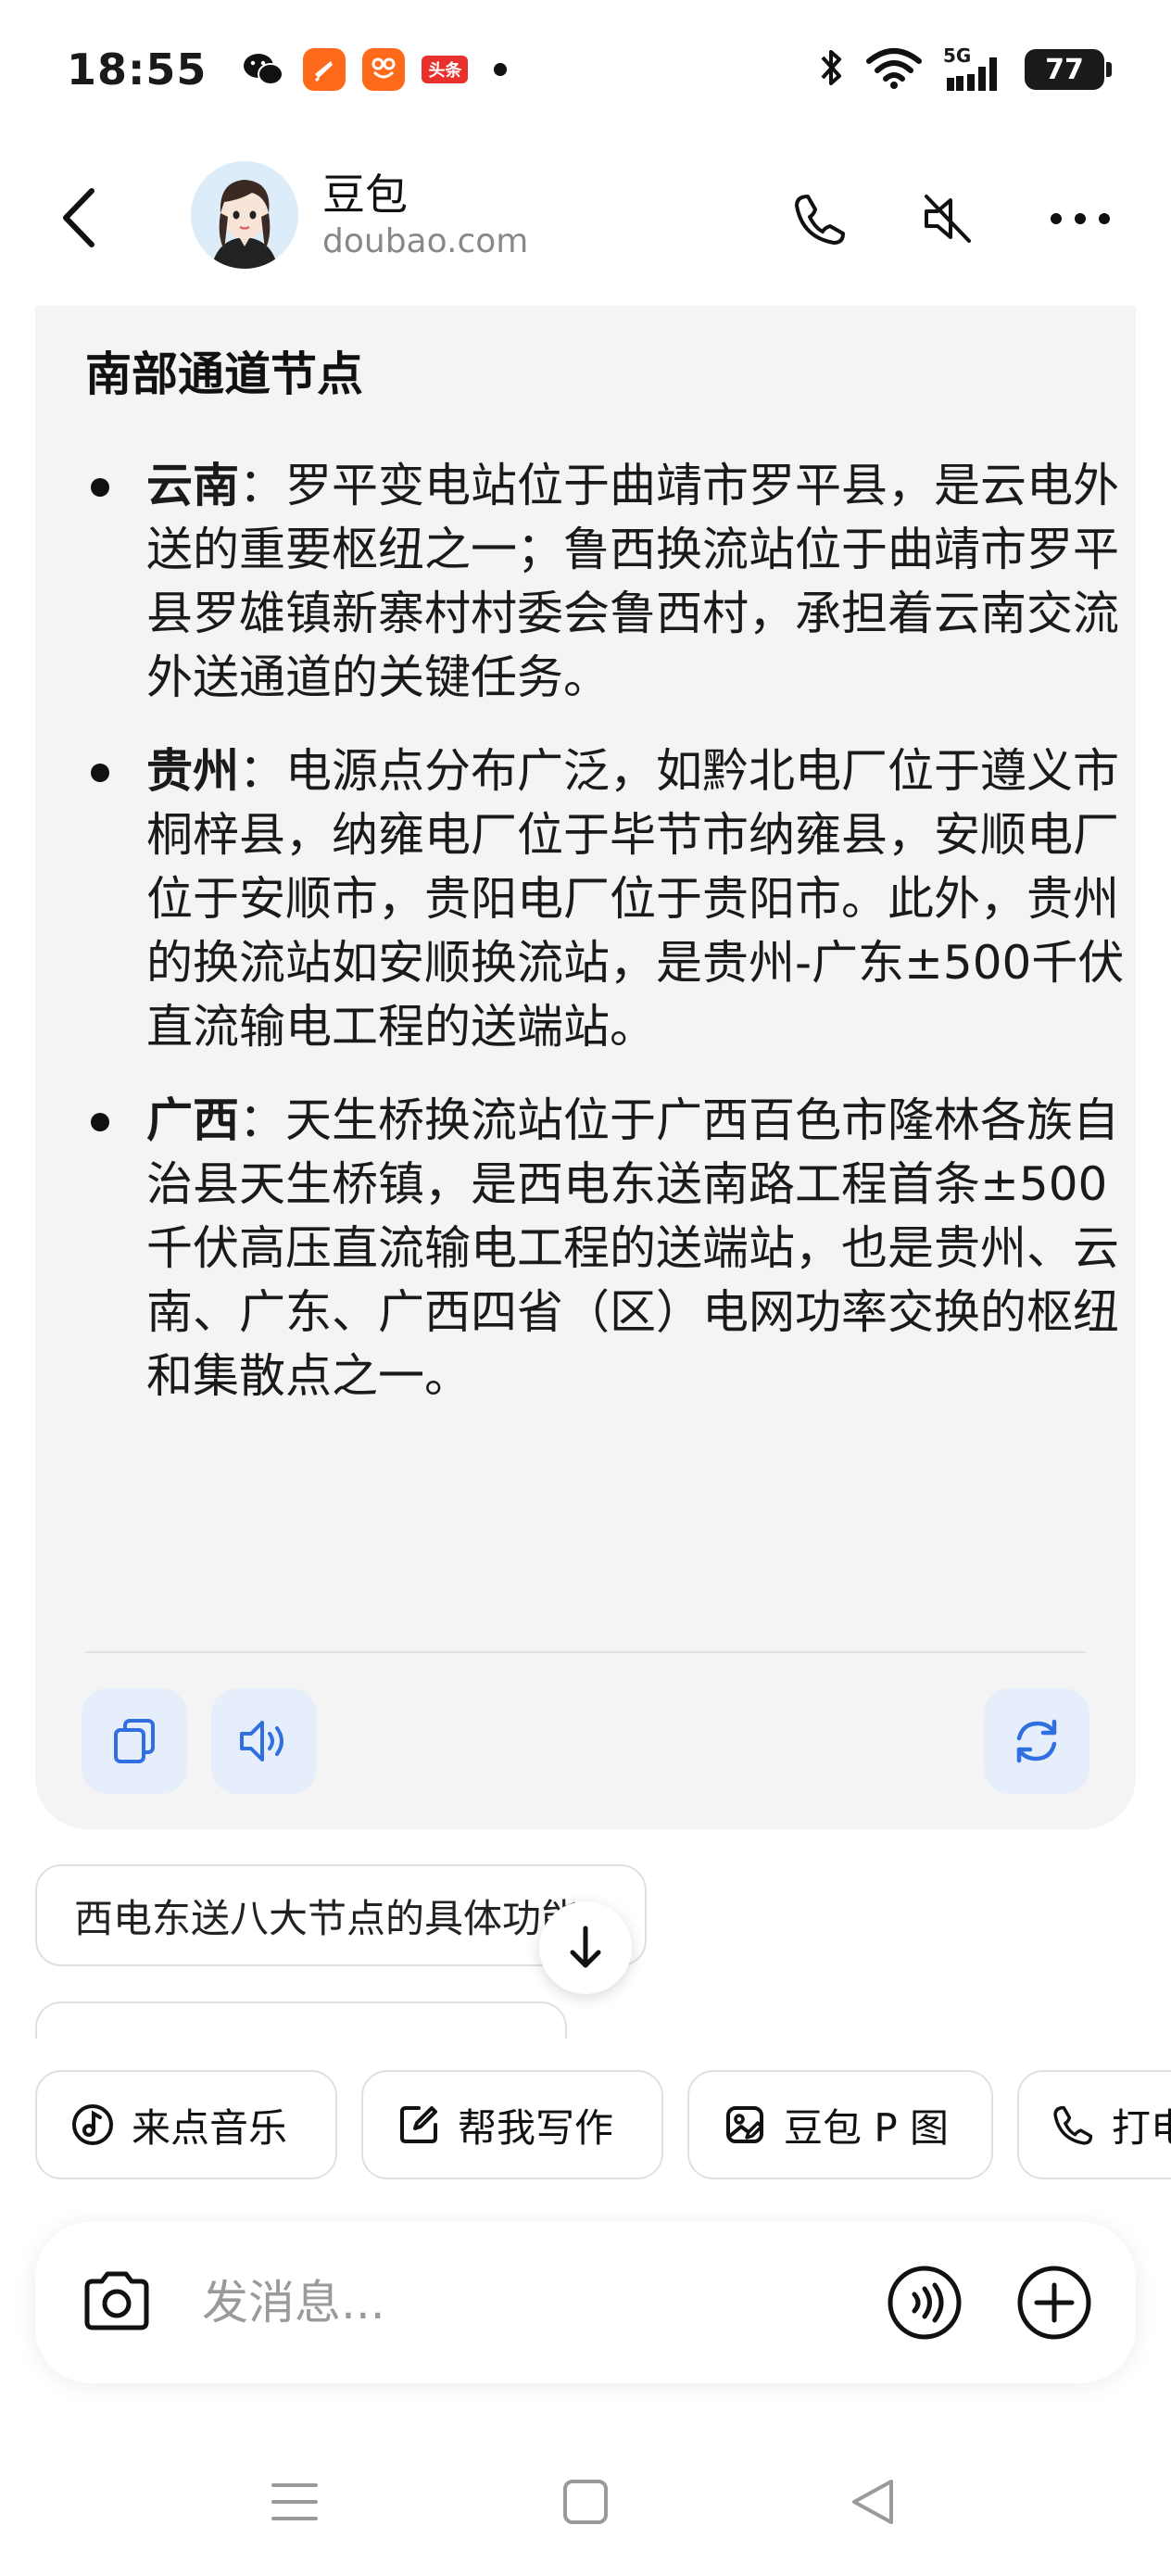 Image resolution: width=1171 pixels, height=2576 pixels. I want to click on arrow-down-icon, so click(585, 1947).